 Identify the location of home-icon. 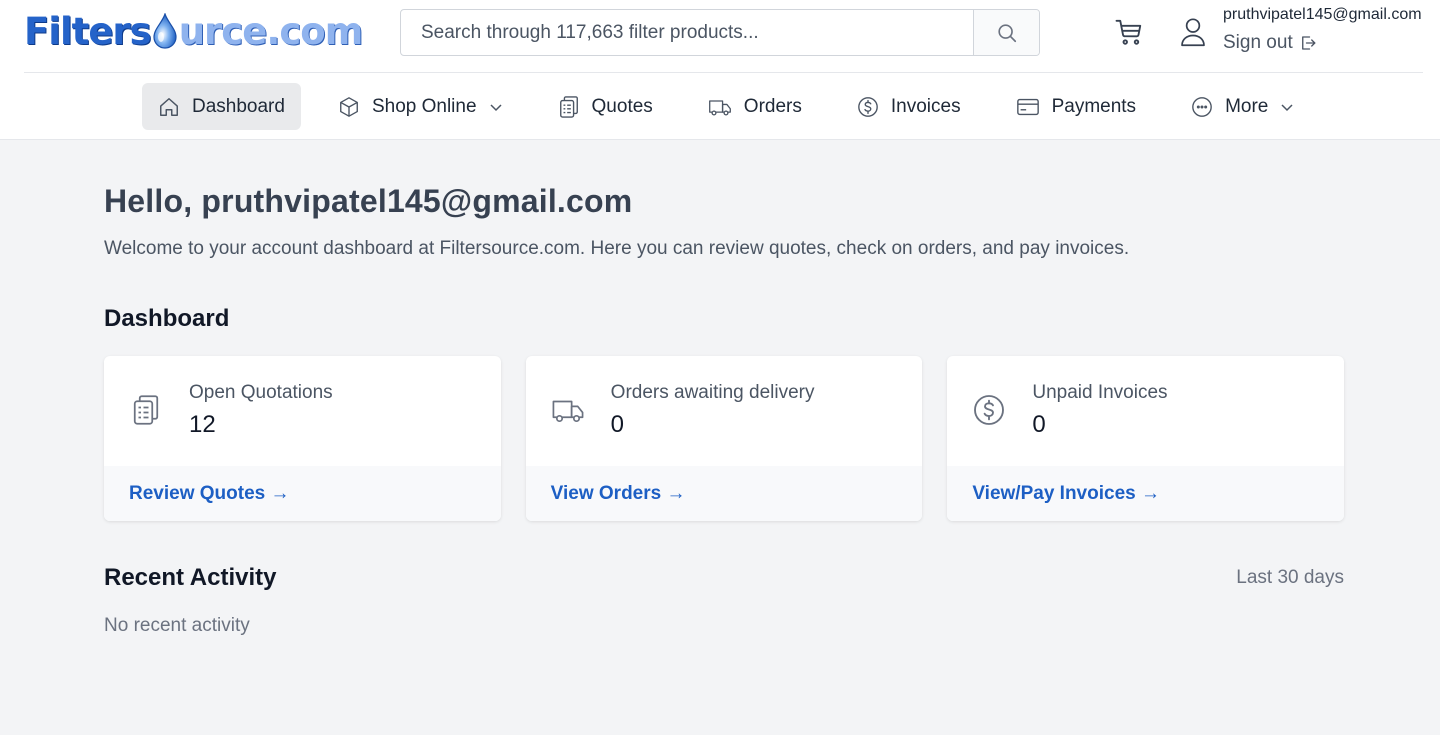
(169, 106).